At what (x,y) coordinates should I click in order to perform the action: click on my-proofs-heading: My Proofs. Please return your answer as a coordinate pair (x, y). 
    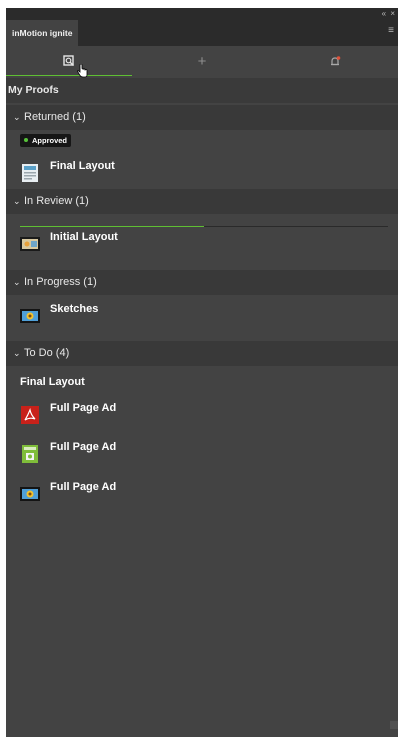
    Looking at the image, I should click on (202, 90).